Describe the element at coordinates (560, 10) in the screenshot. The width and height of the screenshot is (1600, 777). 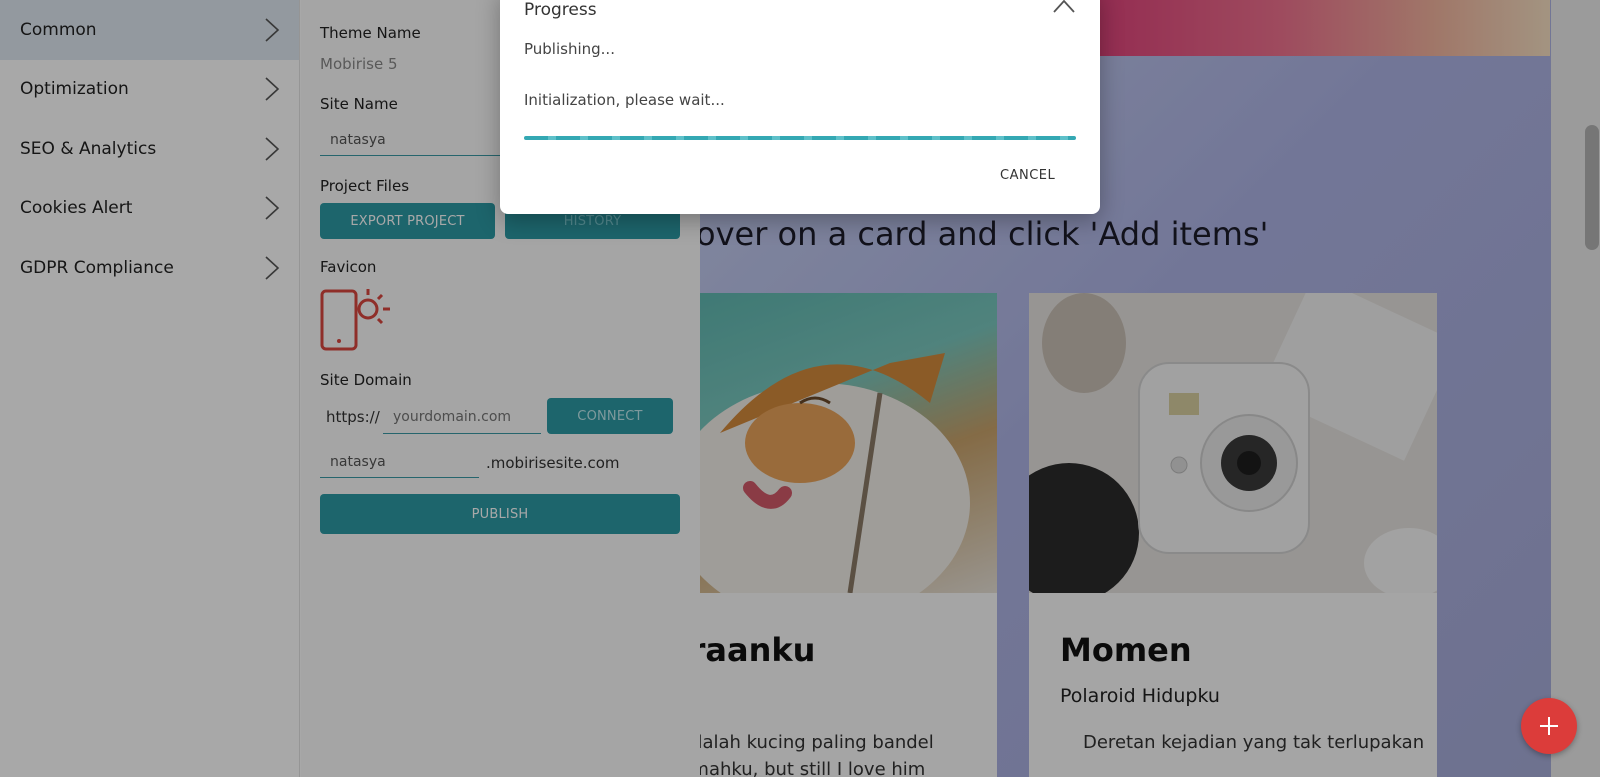
I see `dialog-title: Progress` at that location.